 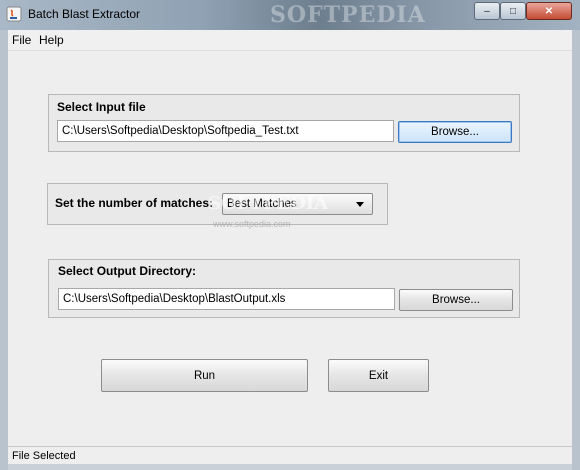 I want to click on chevron-down-icon, so click(x=360, y=204).